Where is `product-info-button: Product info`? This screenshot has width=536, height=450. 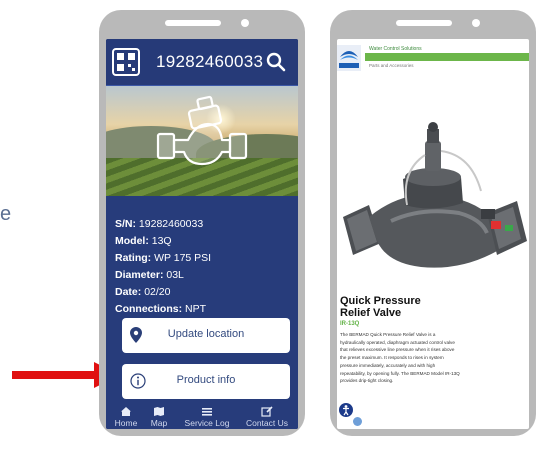 product-info-button: Product info is located at coordinates (206, 381).